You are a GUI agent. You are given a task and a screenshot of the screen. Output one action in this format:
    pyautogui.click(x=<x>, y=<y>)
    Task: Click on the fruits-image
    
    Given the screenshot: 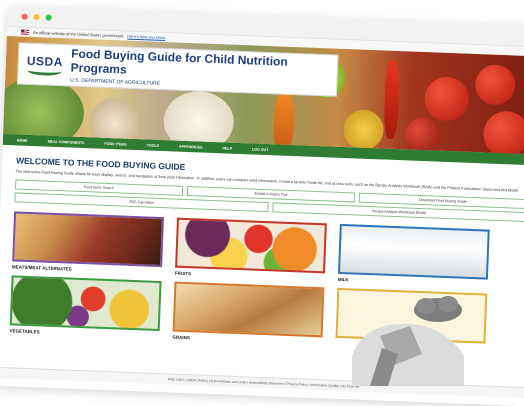 What is the action you would take?
    pyautogui.click(x=251, y=245)
    